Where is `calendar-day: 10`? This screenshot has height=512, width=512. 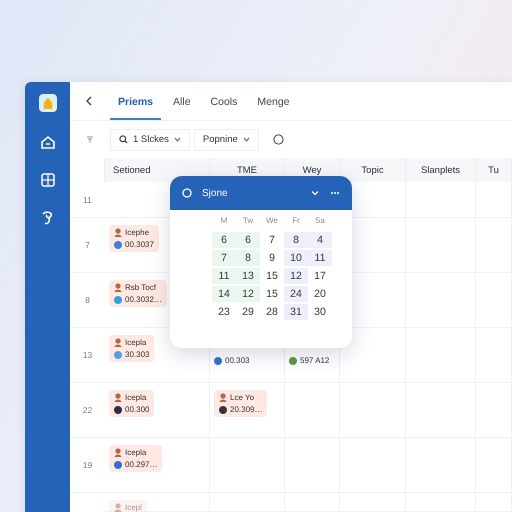 calendar-day: 10 is located at coordinates (296, 258).